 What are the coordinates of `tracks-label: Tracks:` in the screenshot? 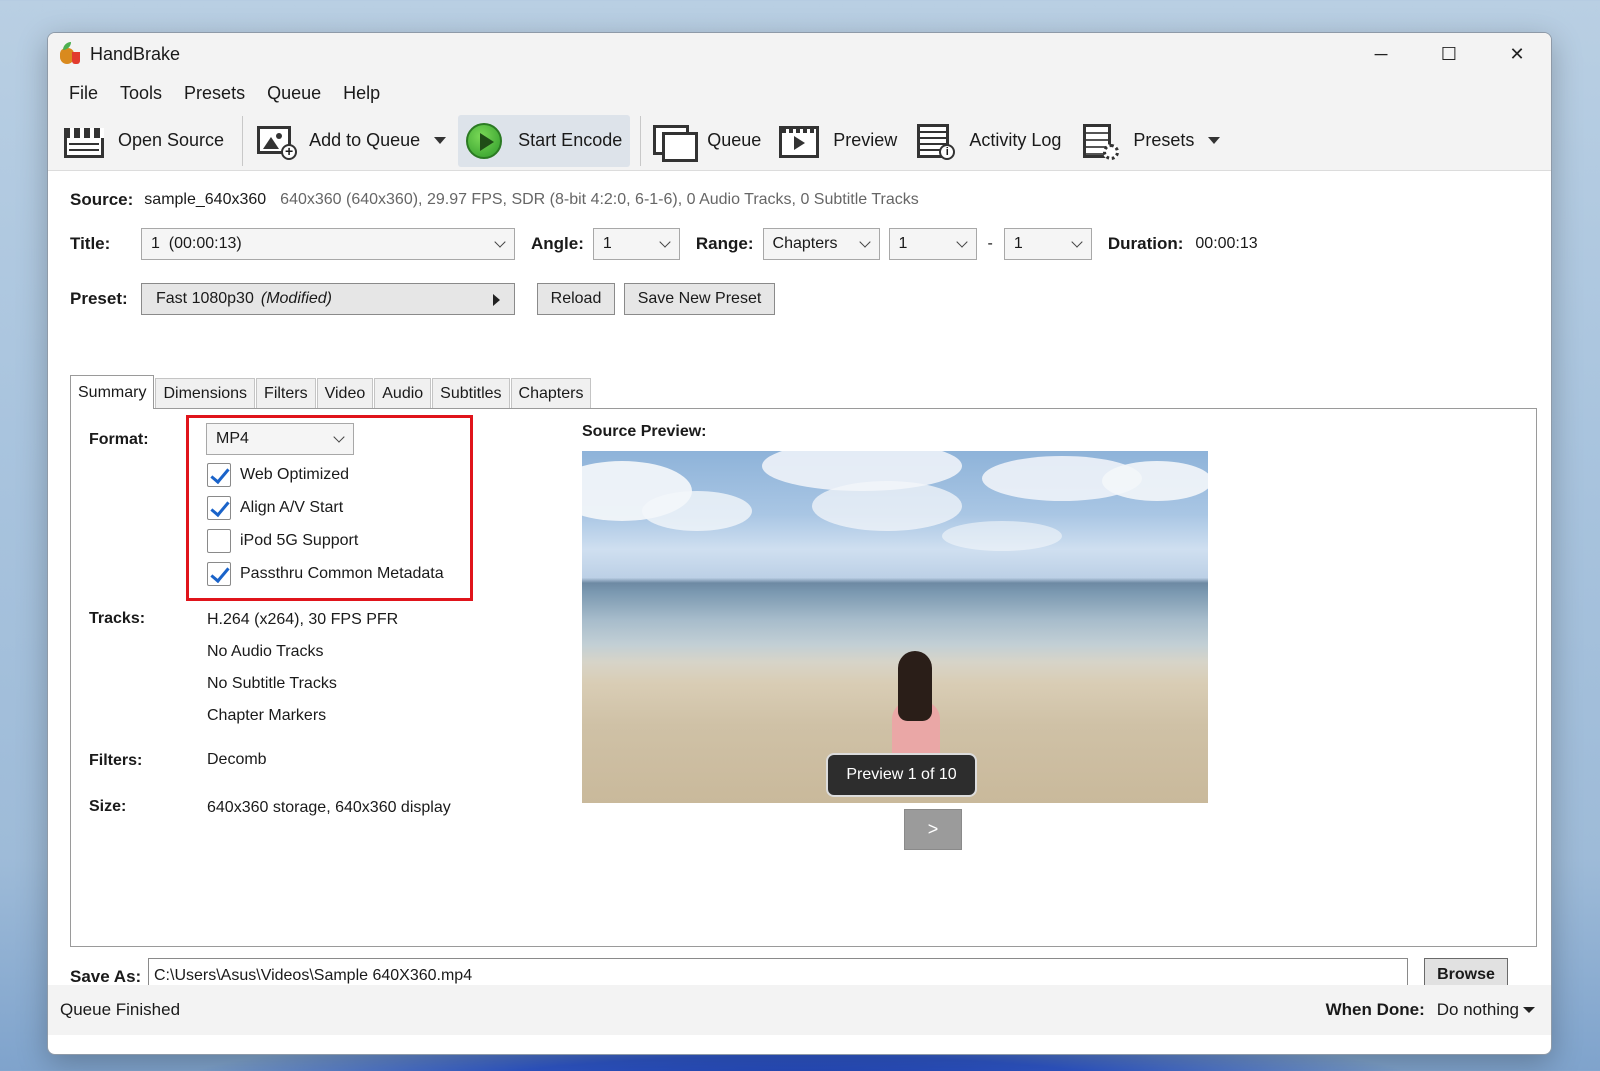 It's located at (117, 618).